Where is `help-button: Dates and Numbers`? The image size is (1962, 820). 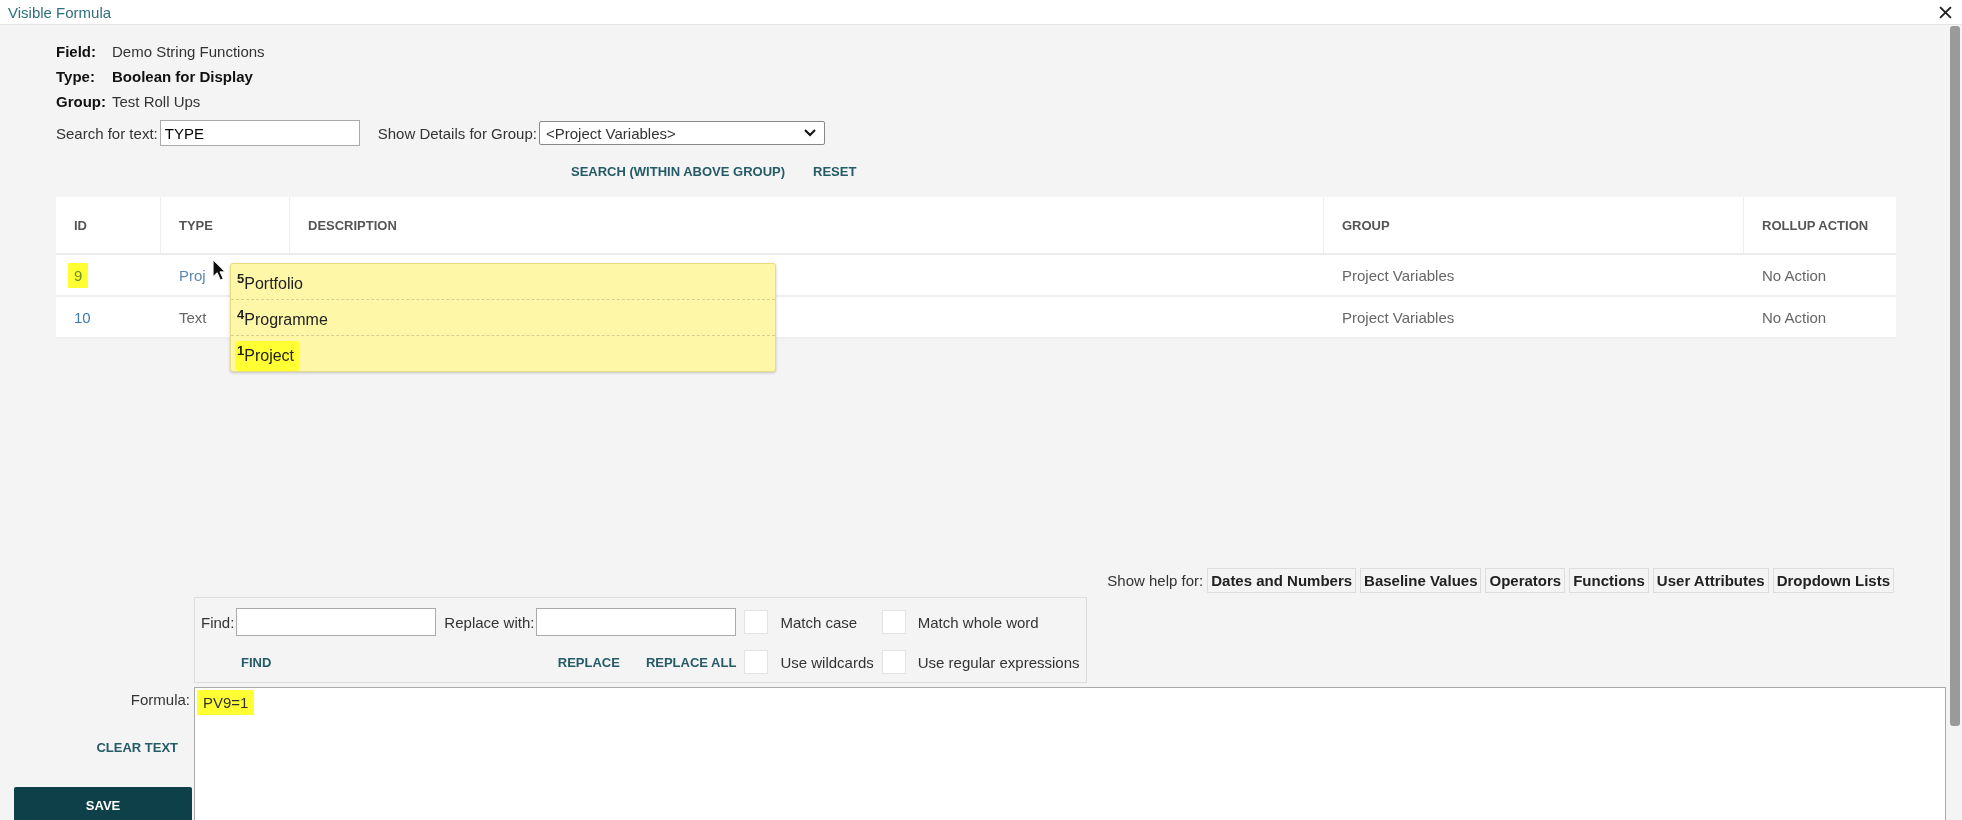 help-button: Dates and Numbers is located at coordinates (1282, 580).